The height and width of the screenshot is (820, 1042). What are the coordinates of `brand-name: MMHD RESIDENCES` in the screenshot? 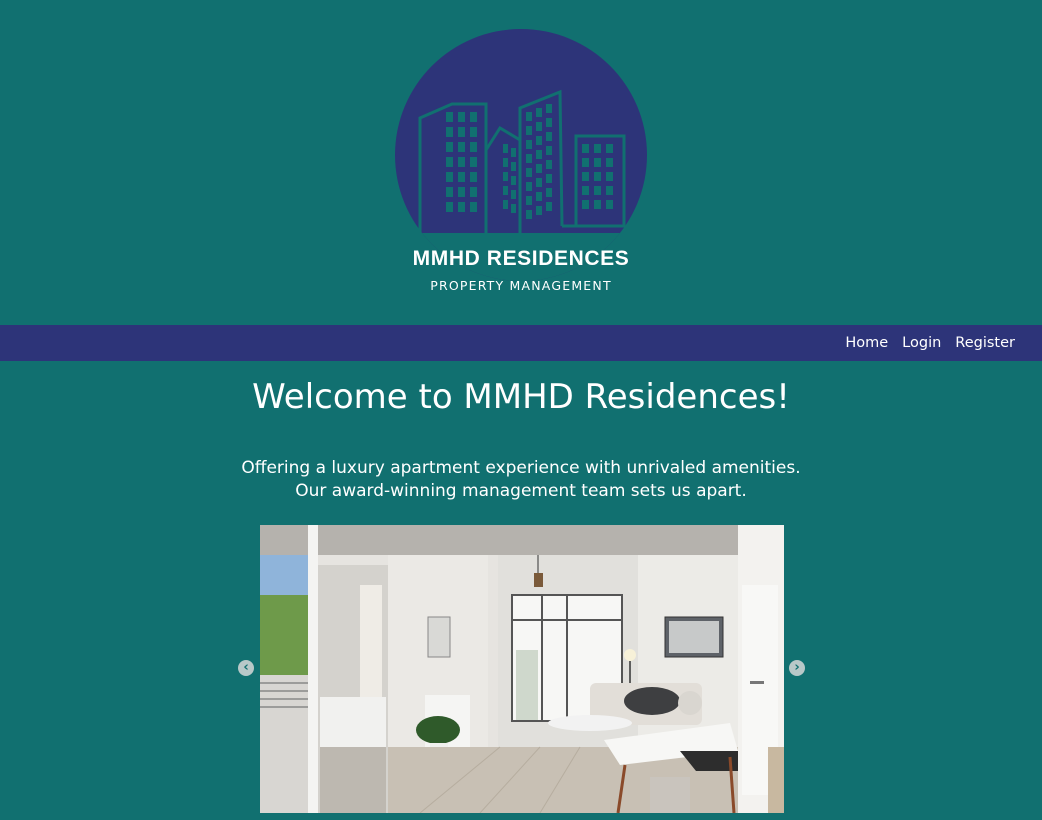 It's located at (521, 258).